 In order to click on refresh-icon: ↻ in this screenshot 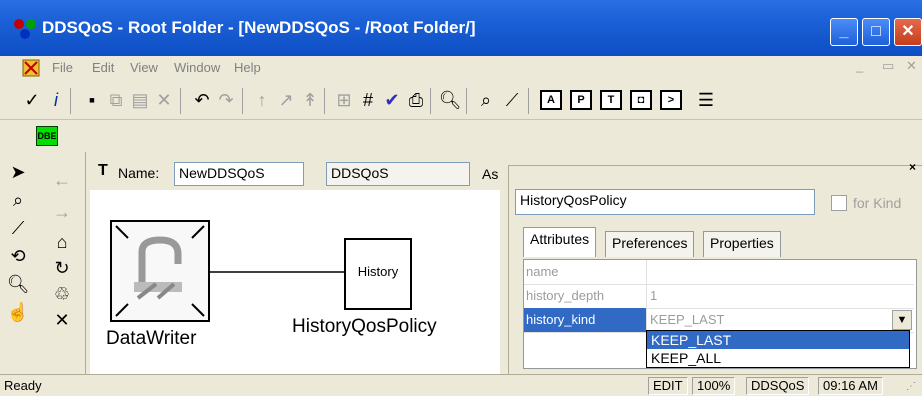, I will do `click(62, 268)`.